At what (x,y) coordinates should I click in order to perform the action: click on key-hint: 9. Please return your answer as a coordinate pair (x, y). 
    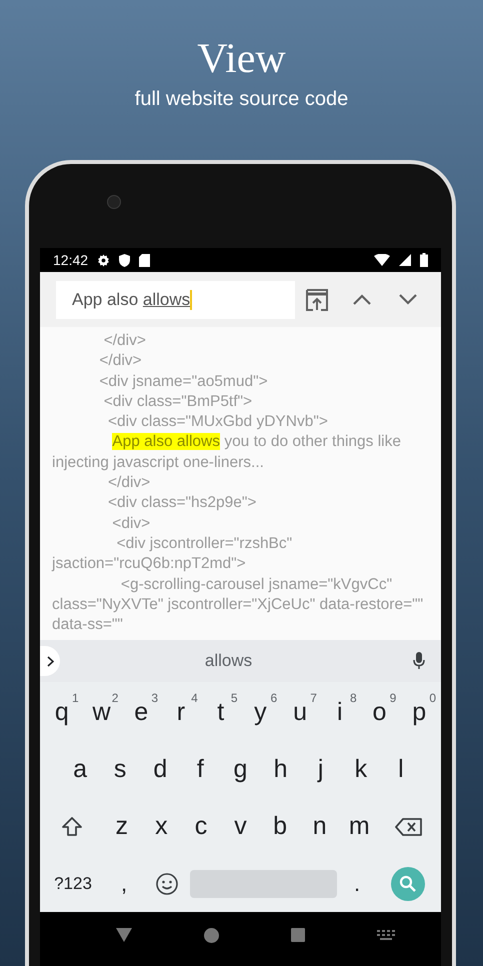
    Looking at the image, I should click on (393, 698).